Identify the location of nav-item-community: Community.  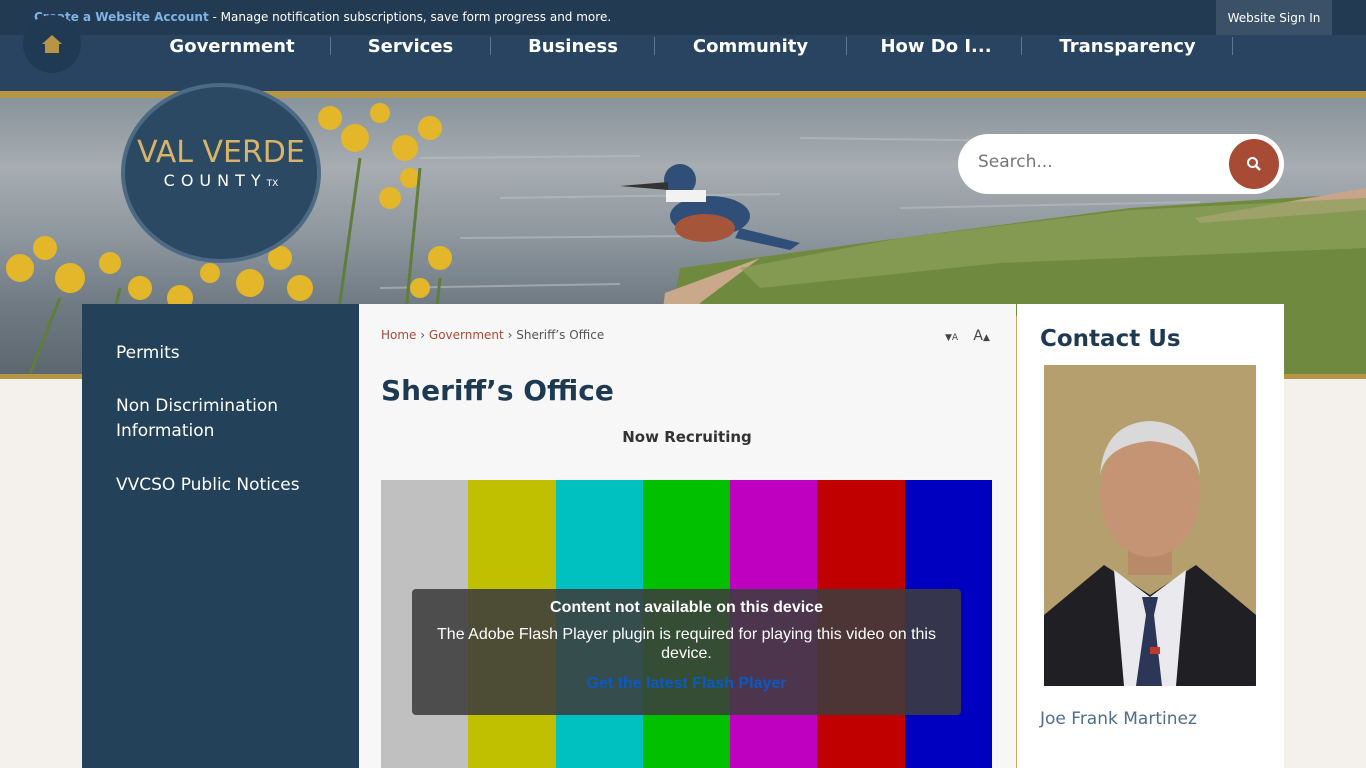
(750, 46).